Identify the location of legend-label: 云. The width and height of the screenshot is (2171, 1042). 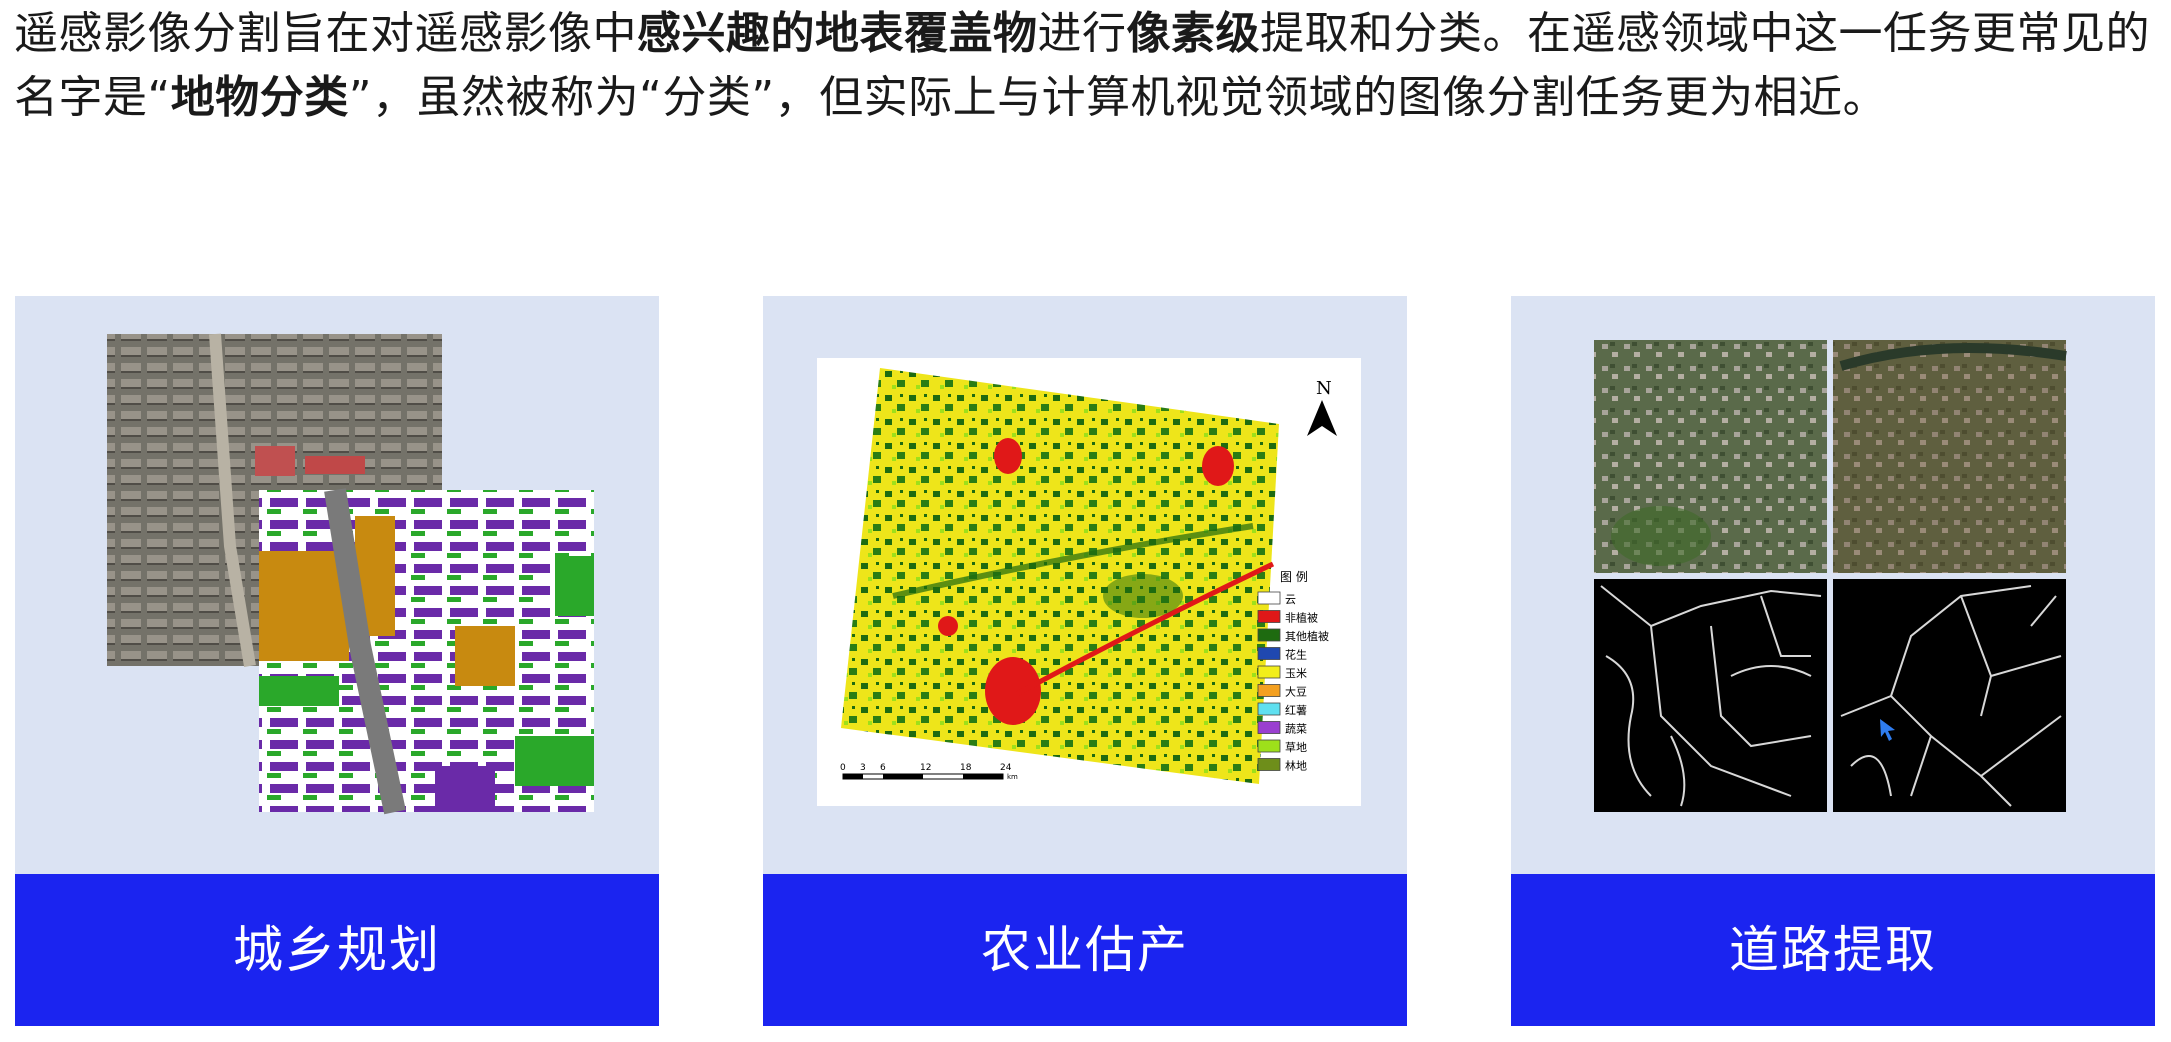
(1290, 599).